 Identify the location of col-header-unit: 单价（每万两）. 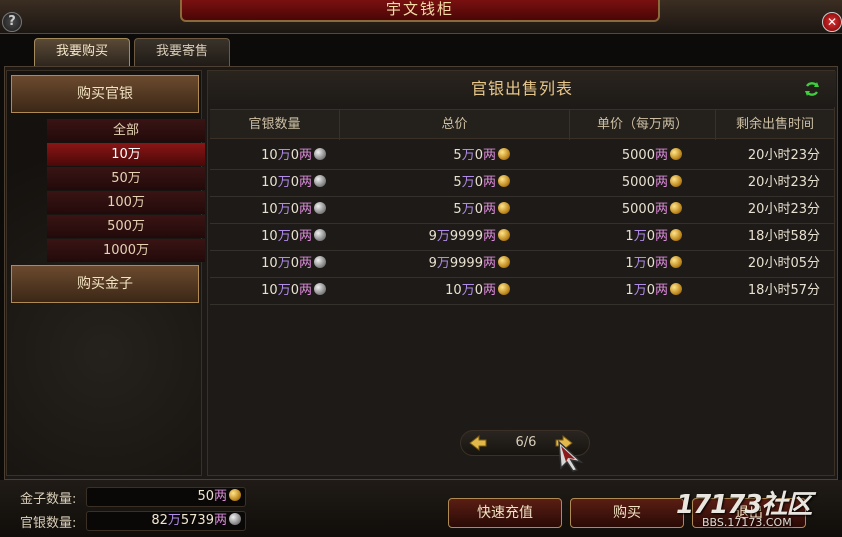
(643, 125).